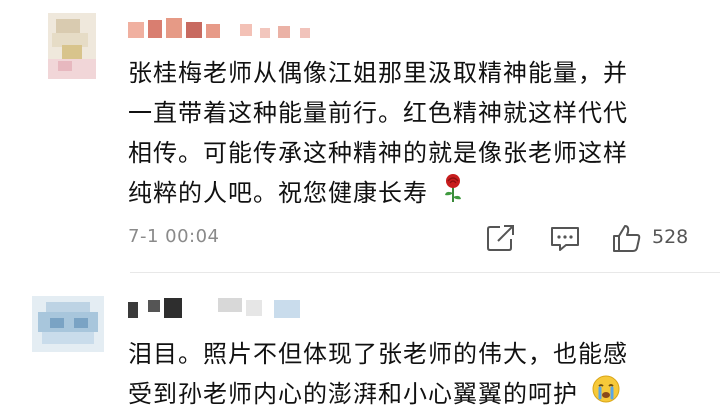 Image resolution: width=720 pixels, height=420 pixels. I want to click on like-icon, so click(627, 238).